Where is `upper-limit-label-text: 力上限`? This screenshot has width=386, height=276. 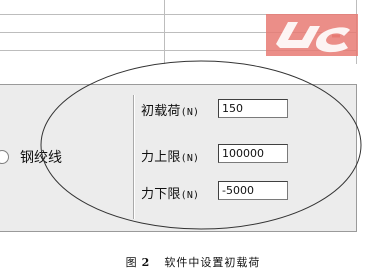 upper-limit-label-text: 力上限 is located at coordinates (161, 157).